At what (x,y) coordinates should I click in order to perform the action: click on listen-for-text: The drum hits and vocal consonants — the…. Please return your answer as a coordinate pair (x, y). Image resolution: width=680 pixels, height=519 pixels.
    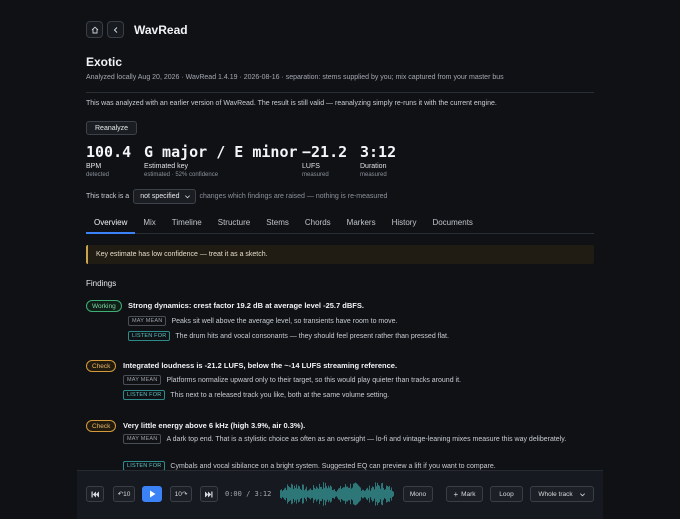
    Looking at the image, I should click on (312, 336).